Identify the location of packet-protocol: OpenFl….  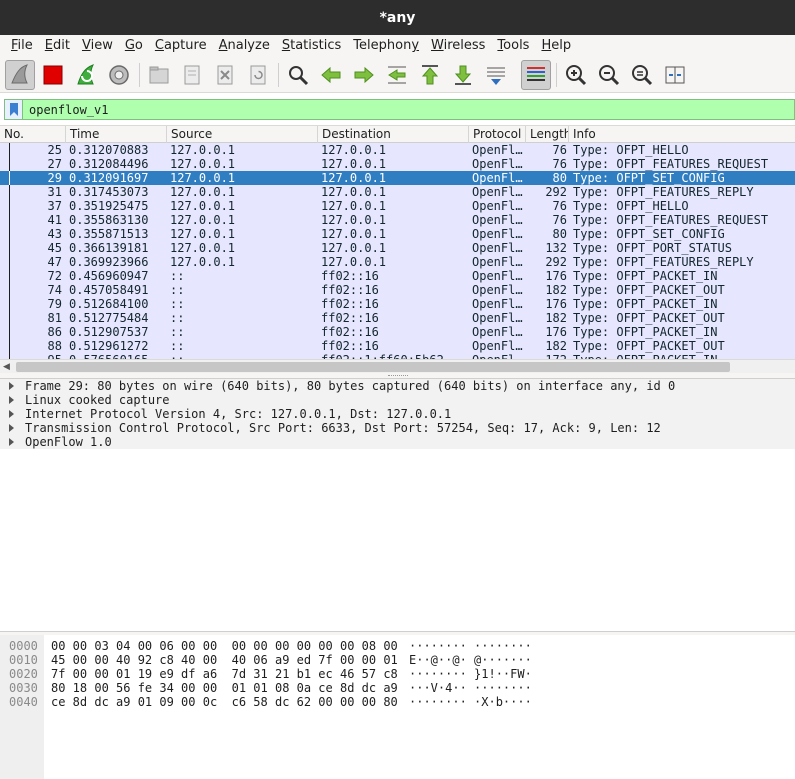
(497, 220).